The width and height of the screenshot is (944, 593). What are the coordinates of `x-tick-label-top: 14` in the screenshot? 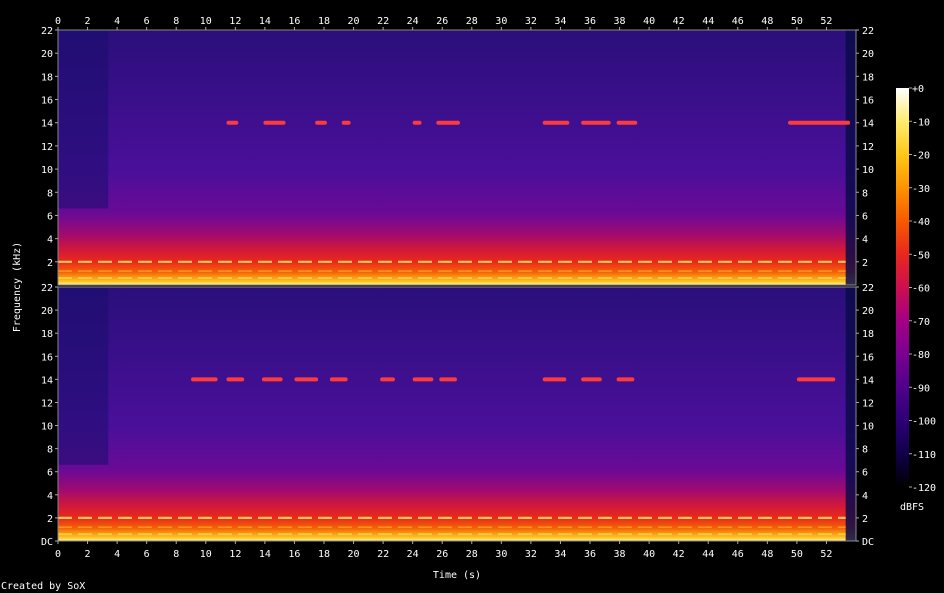 It's located at (265, 21).